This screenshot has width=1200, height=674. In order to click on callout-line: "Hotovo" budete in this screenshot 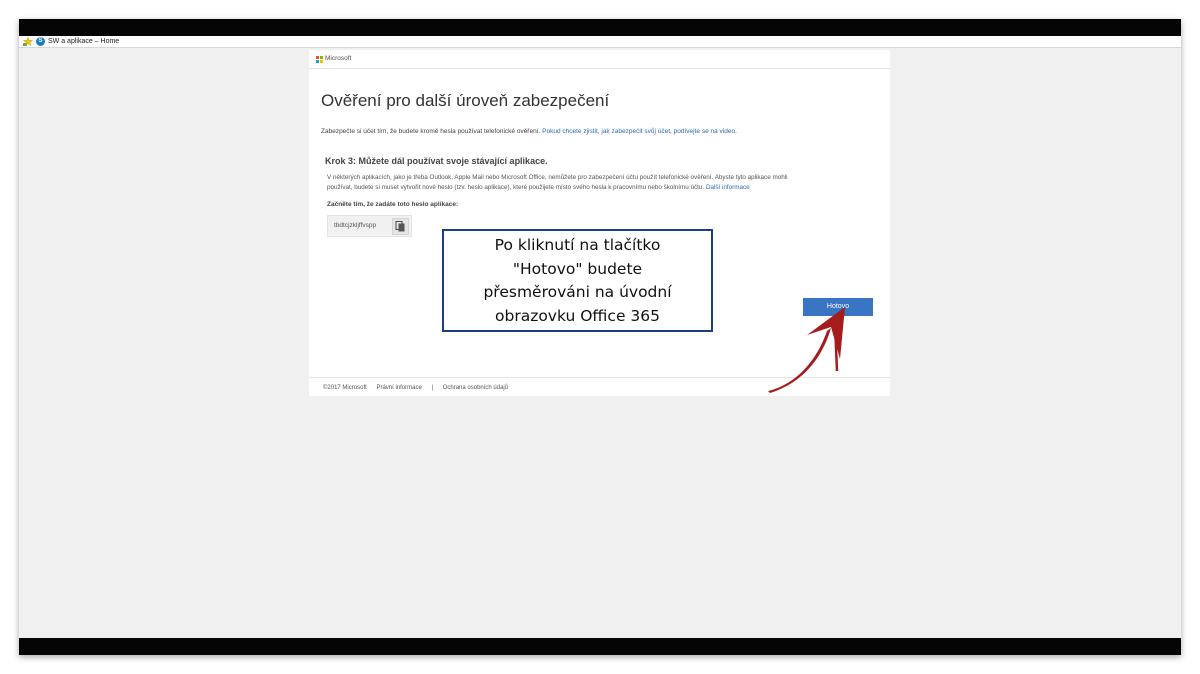, I will do `click(577, 268)`.